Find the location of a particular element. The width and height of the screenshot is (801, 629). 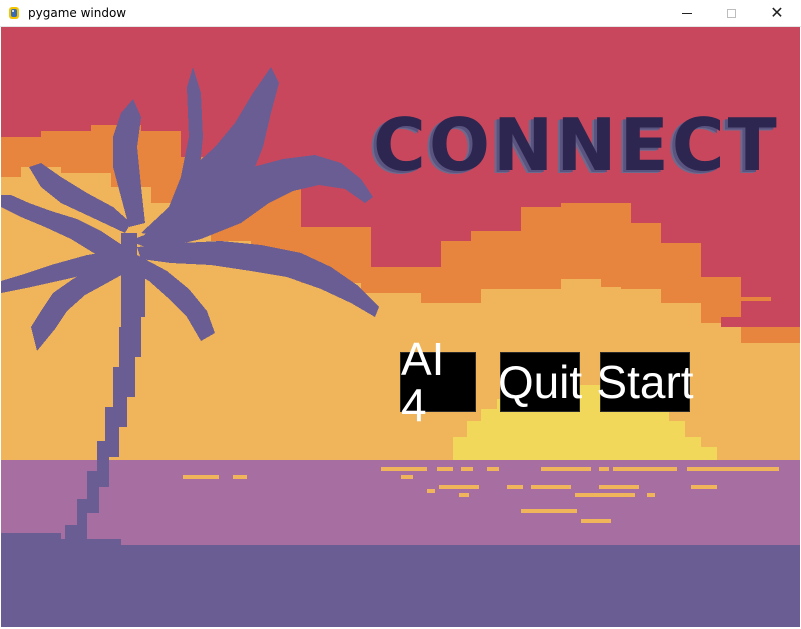

close-button: ✕ is located at coordinates (777, 13).